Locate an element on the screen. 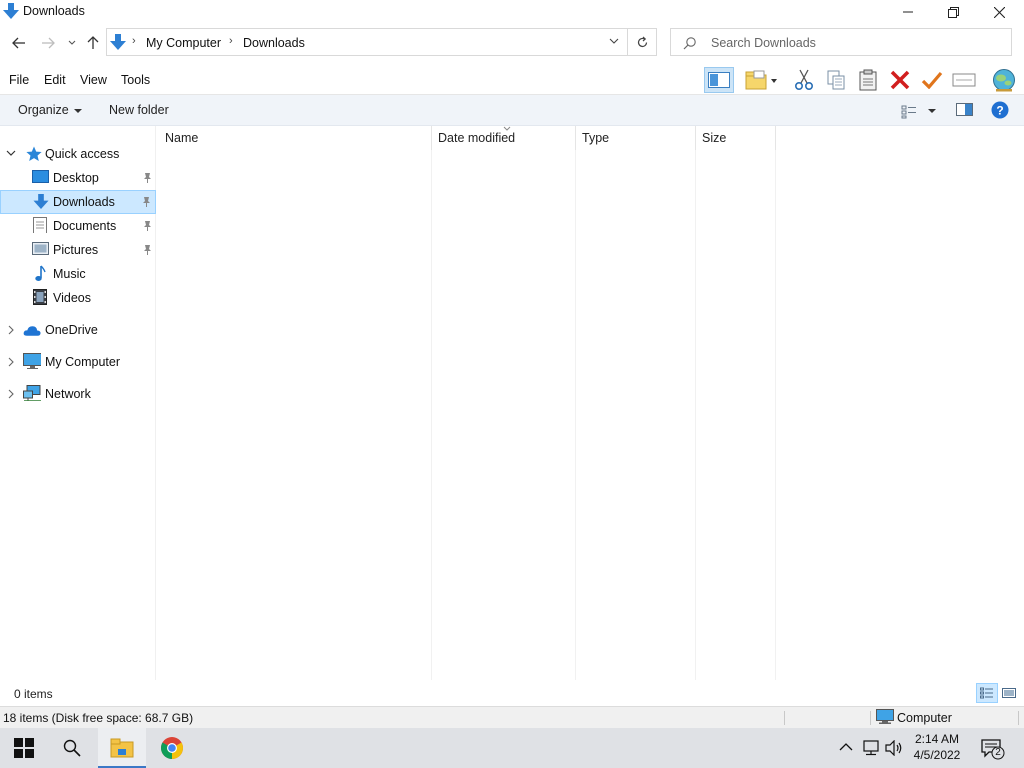  address-bar: › My Computer › Downloads is located at coordinates (367, 42).